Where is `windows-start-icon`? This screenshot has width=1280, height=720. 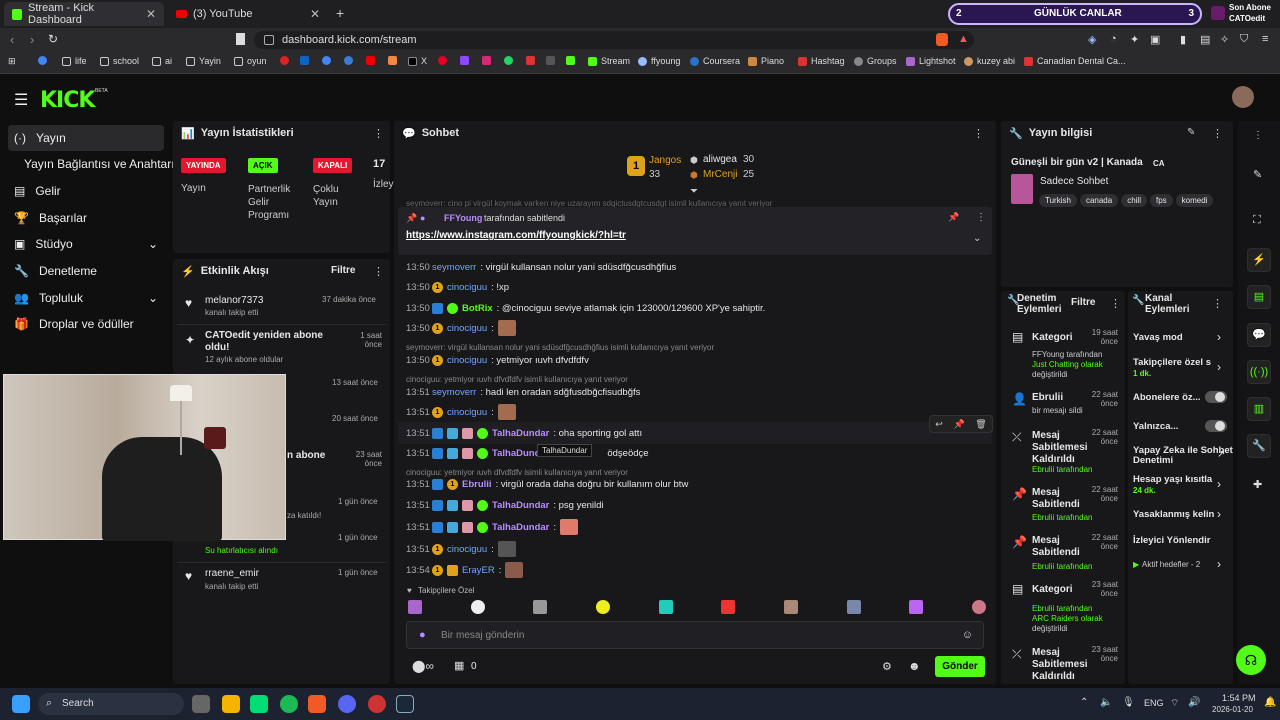
windows-start-icon is located at coordinates (21, 704).